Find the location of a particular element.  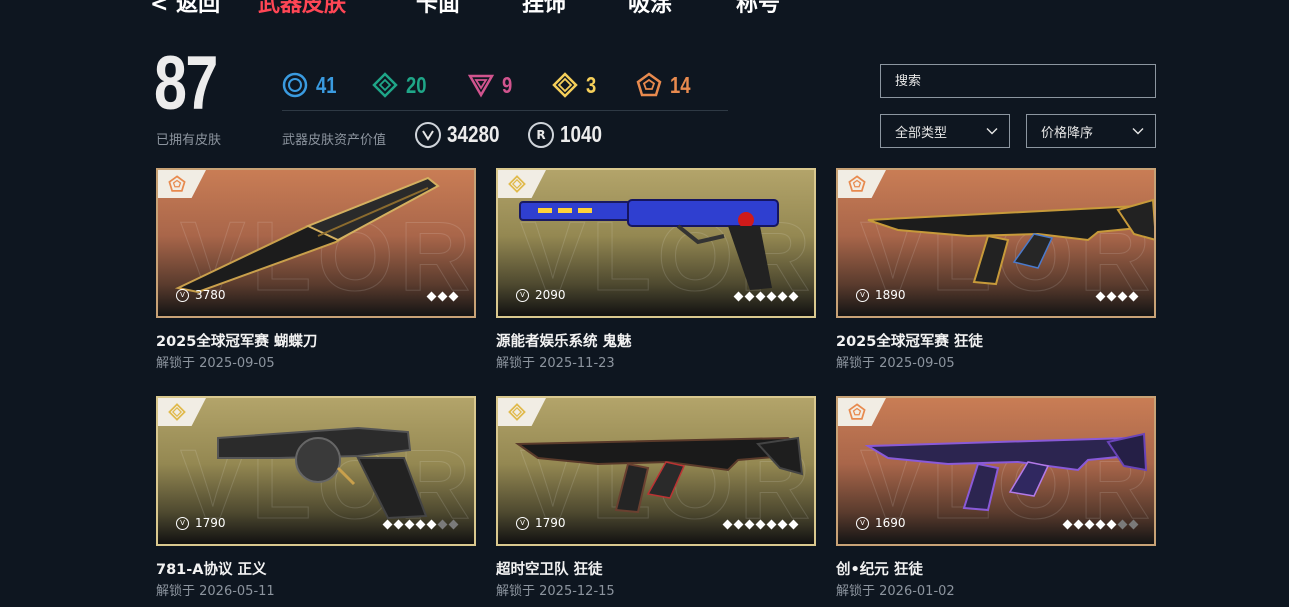

nav-player-cards: 卡面 is located at coordinates (438, 9).